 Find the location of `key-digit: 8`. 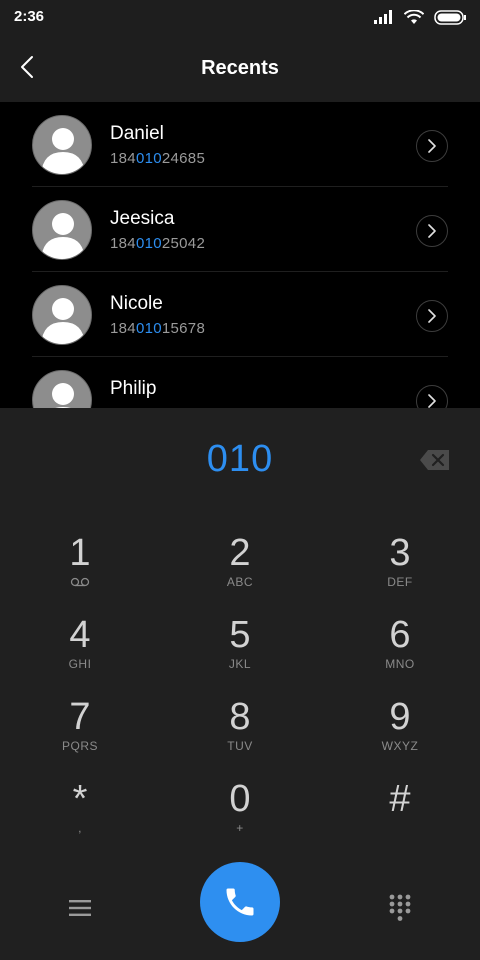

key-digit: 8 is located at coordinates (240, 717).